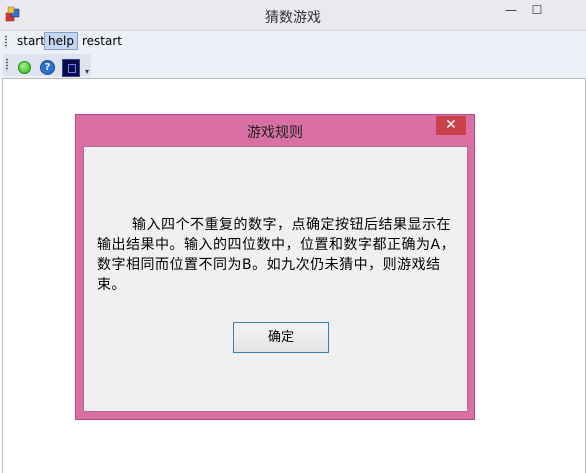 The image size is (586, 473). What do you see at coordinates (61, 41) in the screenshot?
I see `menu-item-help: help` at bounding box center [61, 41].